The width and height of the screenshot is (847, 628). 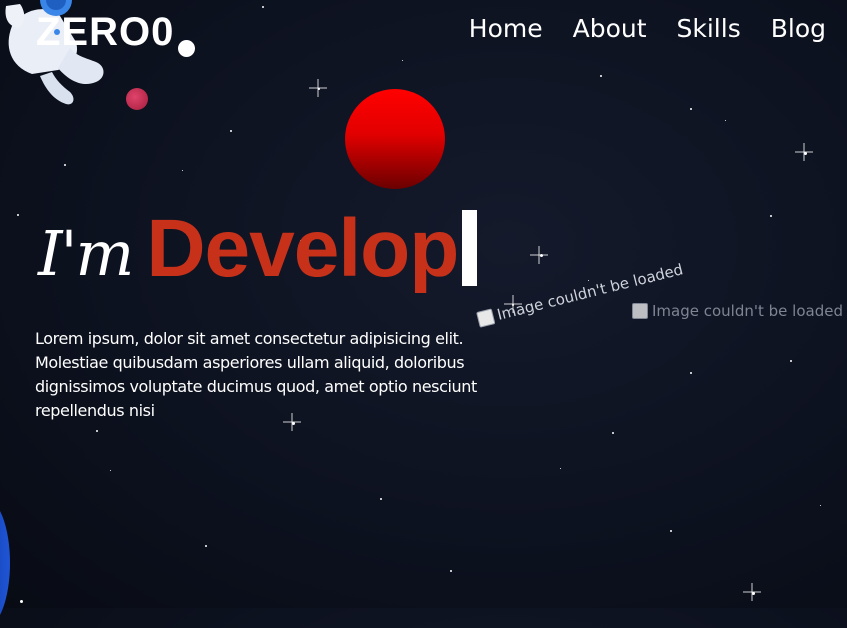 What do you see at coordinates (137, 99) in the screenshot?
I see `small-planet` at bounding box center [137, 99].